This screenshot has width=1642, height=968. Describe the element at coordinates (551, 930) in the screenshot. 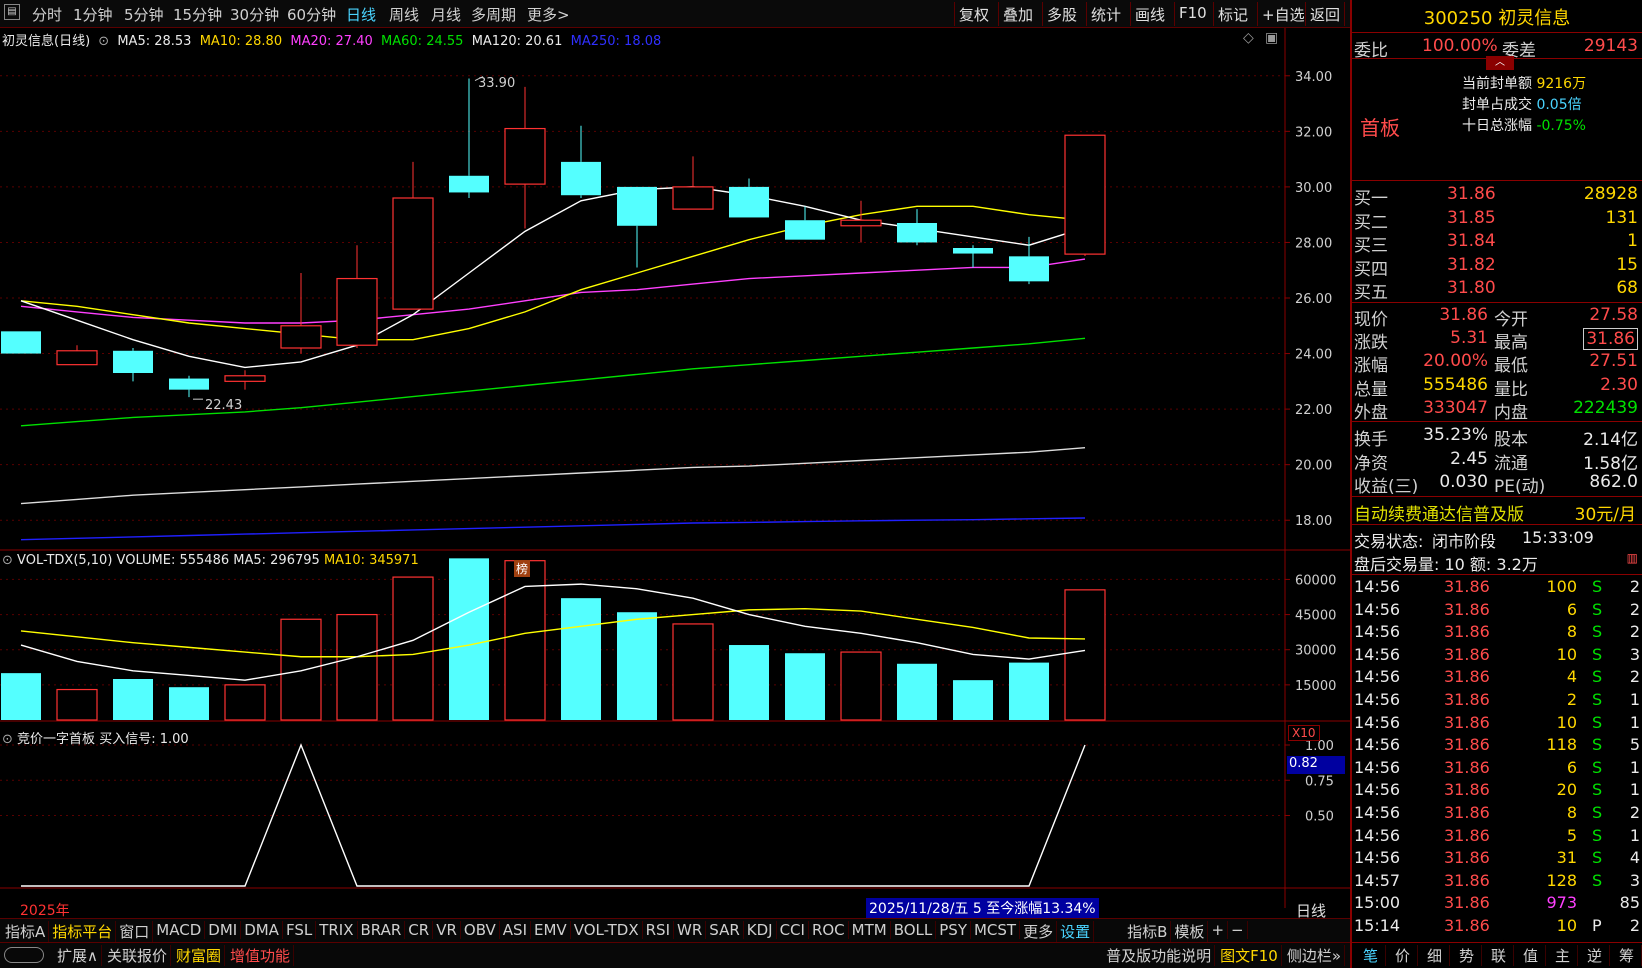

I see `indicator-tab-14: EMV` at that location.